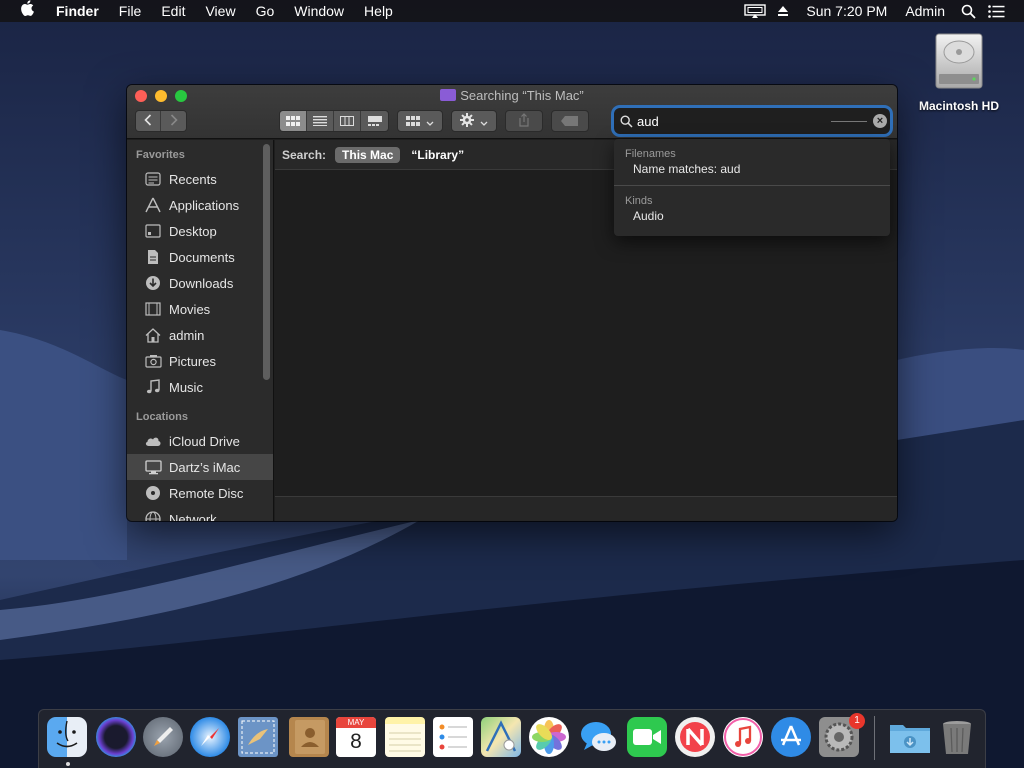 This screenshot has height=768, width=1024. Describe the element at coordinates (200, 283) in the screenshot. I see `sidebar-item-downloads: Downloads` at that location.